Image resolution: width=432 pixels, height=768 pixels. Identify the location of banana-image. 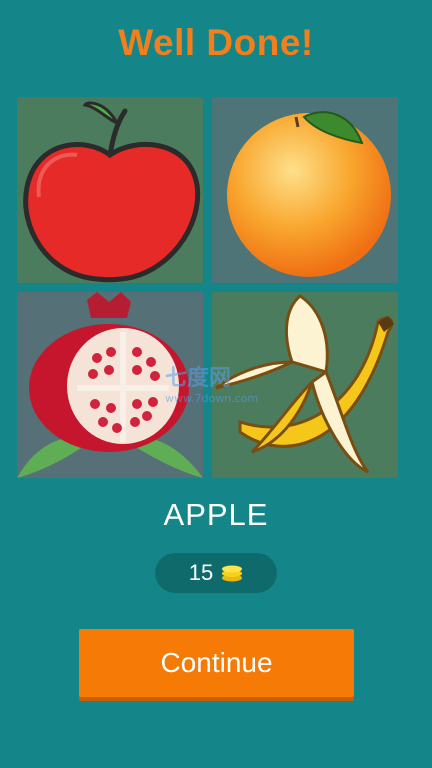
(304, 384).